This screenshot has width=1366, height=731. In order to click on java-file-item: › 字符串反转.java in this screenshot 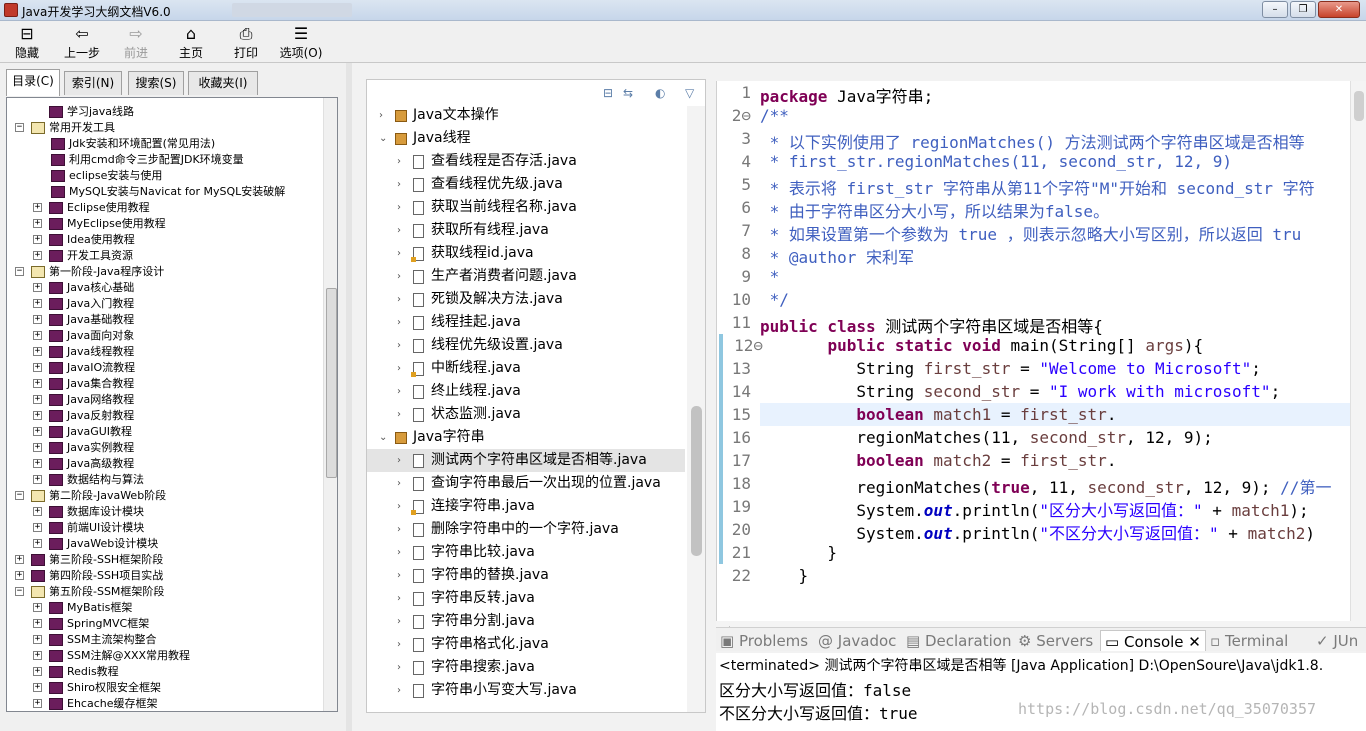, I will do `click(526, 598)`.